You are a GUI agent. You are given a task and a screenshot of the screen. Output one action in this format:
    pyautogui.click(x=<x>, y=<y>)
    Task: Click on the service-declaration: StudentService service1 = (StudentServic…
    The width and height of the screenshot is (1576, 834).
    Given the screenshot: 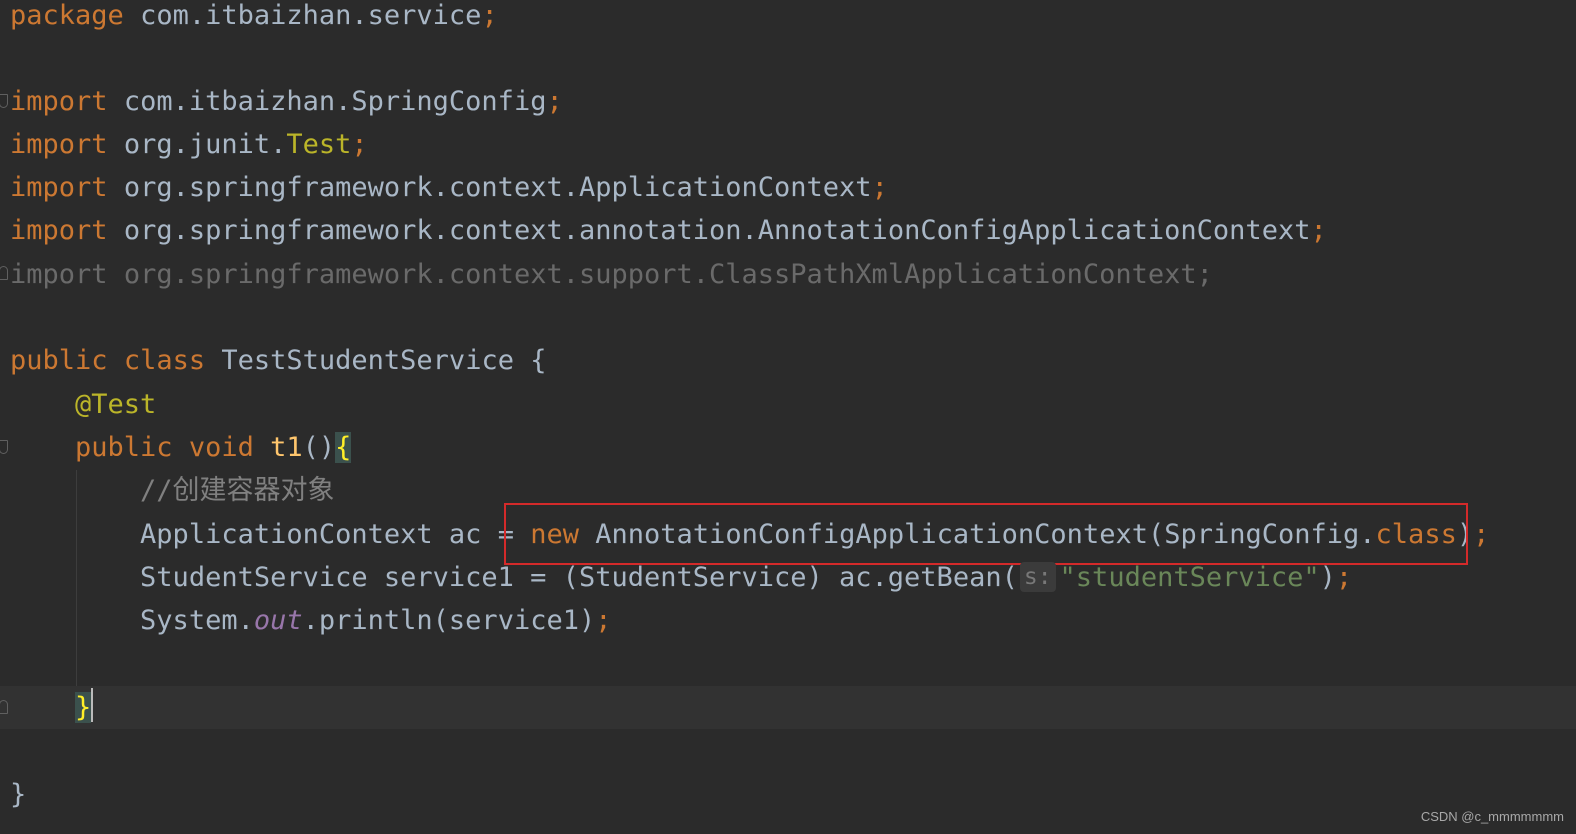 What is the action you would take?
    pyautogui.click(x=579, y=577)
    